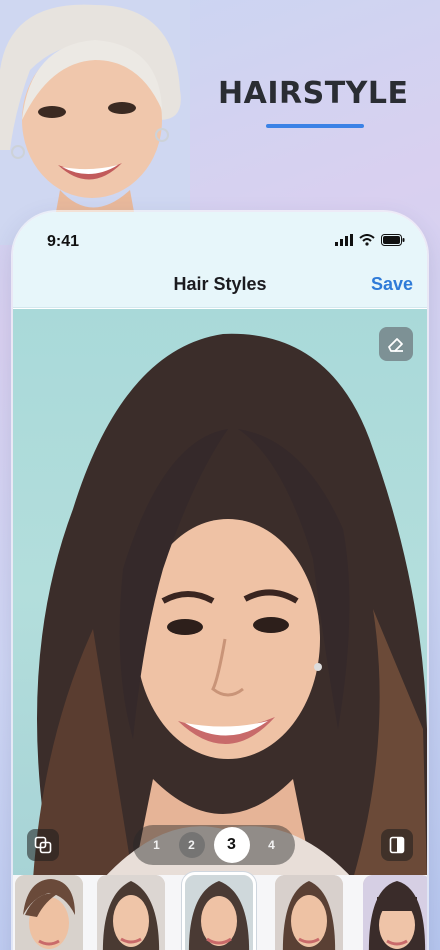  What do you see at coordinates (344, 240) in the screenshot?
I see `signal-icon` at bounding box center [344, 240].